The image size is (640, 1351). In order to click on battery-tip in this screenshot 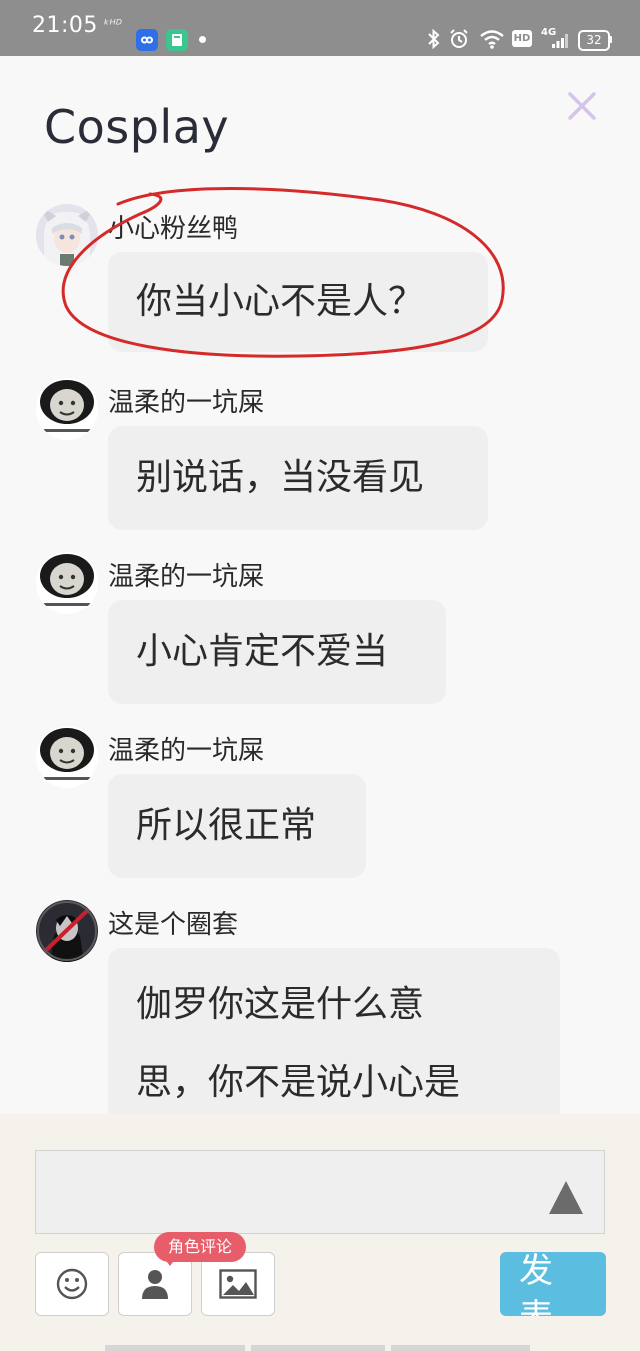, I will do `click(610, 39)`.